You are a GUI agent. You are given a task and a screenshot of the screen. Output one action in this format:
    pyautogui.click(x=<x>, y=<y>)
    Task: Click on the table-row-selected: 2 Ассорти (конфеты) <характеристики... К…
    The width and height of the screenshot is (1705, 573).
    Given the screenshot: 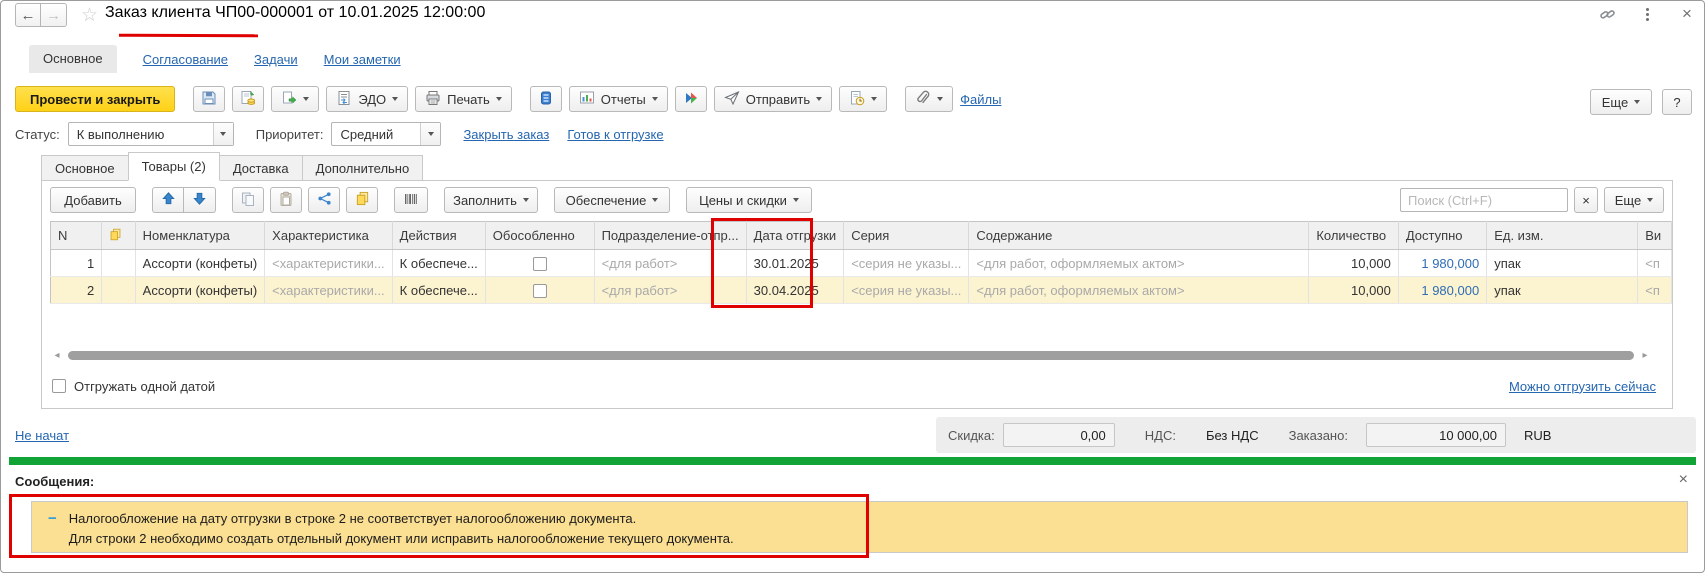 What is the action you would take?
    pyautogui.click(x=861, y=290)
    